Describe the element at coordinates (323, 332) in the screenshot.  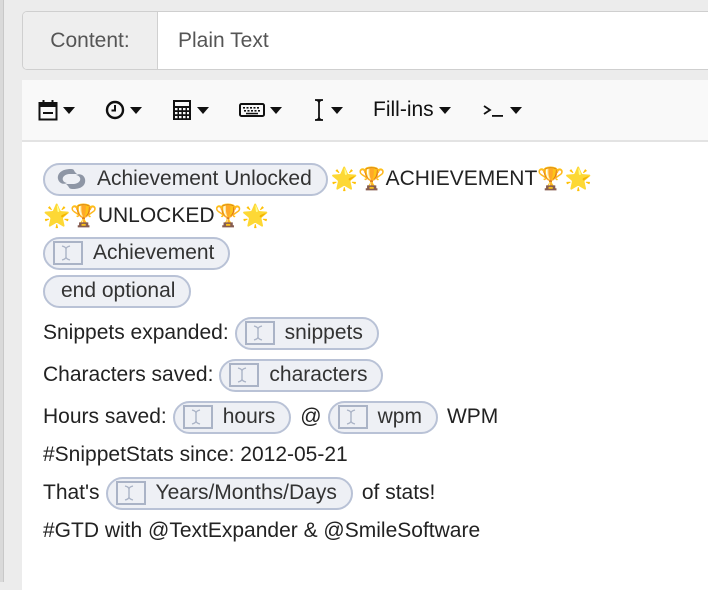
I see `pill-label: snippets` at that location.